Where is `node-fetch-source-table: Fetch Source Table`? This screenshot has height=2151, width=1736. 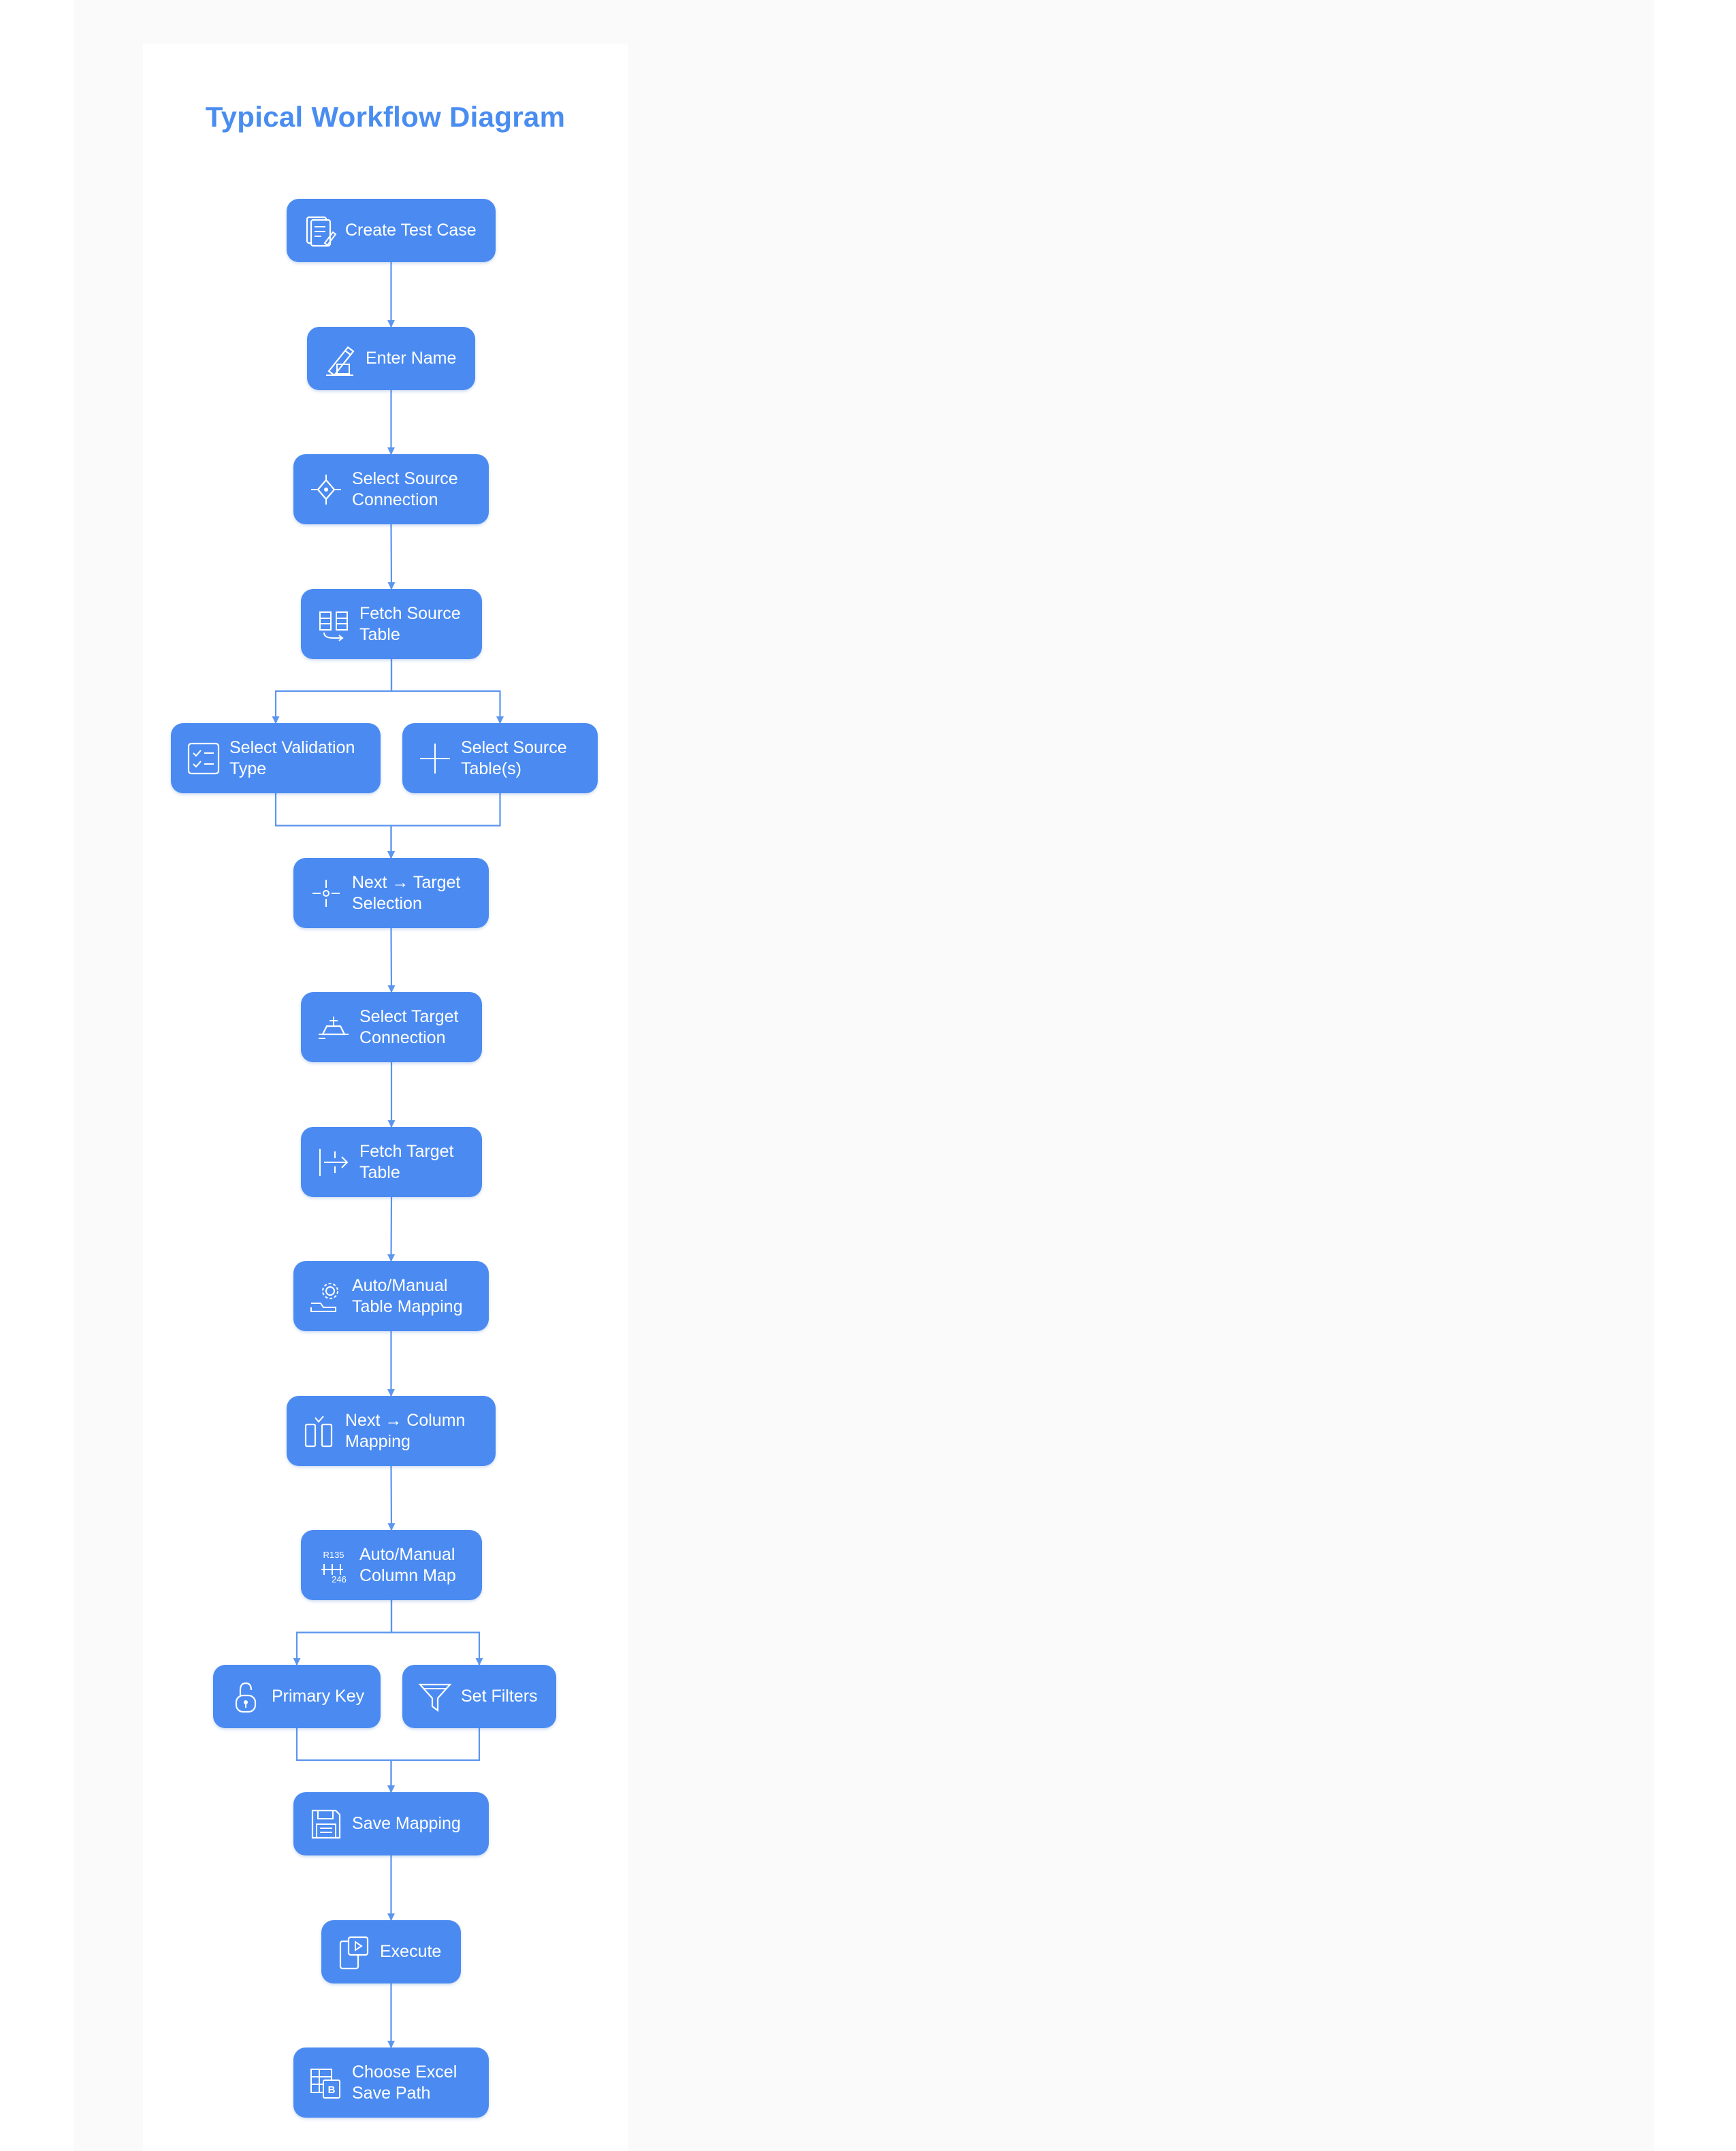
node-fetch-source-table: Fetch Source Table is located at coordinates (391, 624).